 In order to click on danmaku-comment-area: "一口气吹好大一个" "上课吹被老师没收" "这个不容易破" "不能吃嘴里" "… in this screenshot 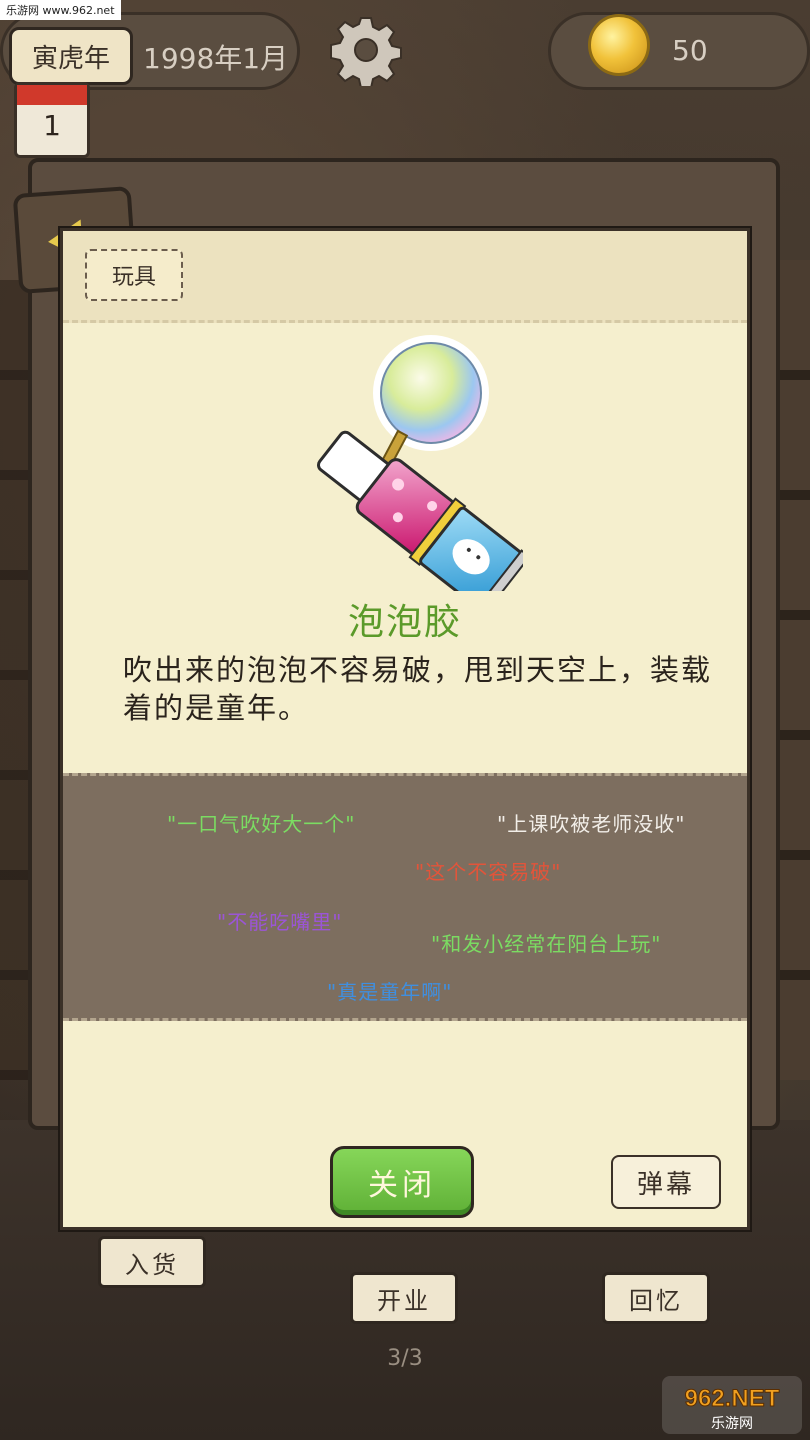, I will do `click(405, 897)`.